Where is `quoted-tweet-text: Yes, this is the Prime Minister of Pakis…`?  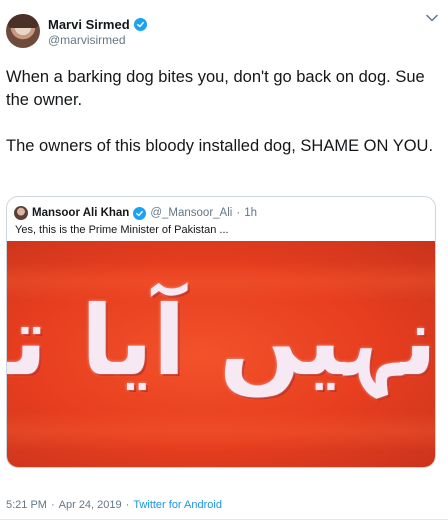 quoted-tweet-text: Yes, this is the Prime Minister of Pakis… is located at coordinates (122, 230).